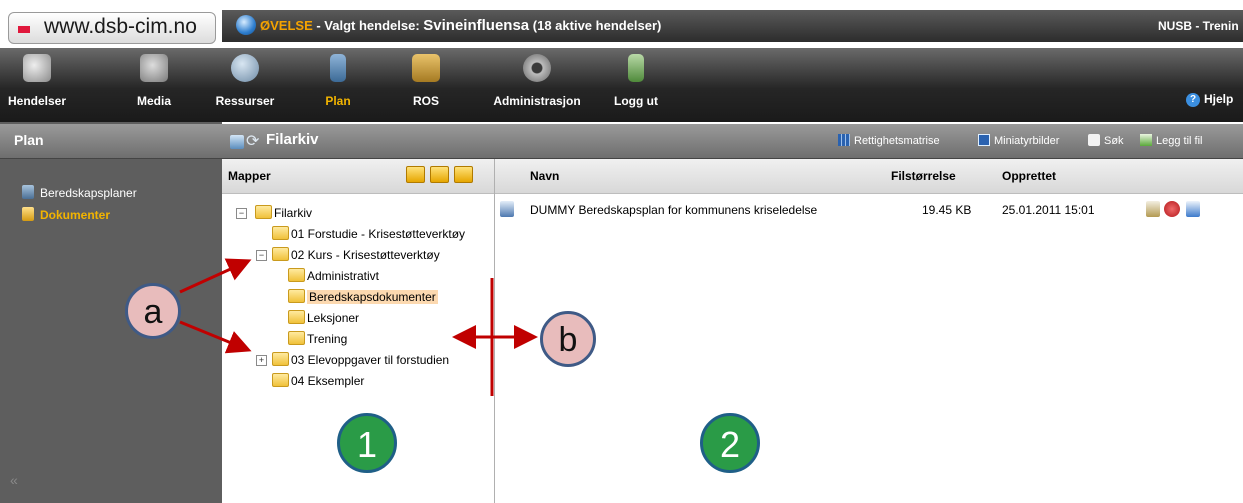  What do you see at coordinates (153, 311) in the screenshot?
I see `annotation-a: a` at bounding box center [153, 311].